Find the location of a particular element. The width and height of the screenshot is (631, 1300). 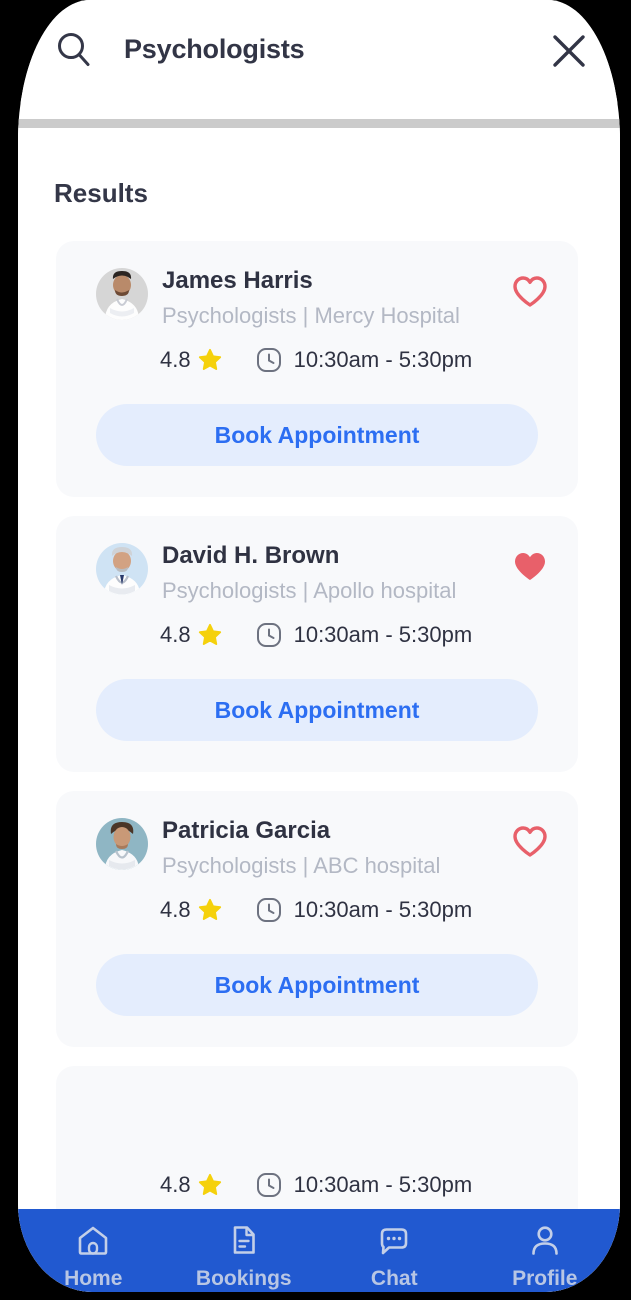

nav-label-home: Home is located at coordinates (93, 1278).